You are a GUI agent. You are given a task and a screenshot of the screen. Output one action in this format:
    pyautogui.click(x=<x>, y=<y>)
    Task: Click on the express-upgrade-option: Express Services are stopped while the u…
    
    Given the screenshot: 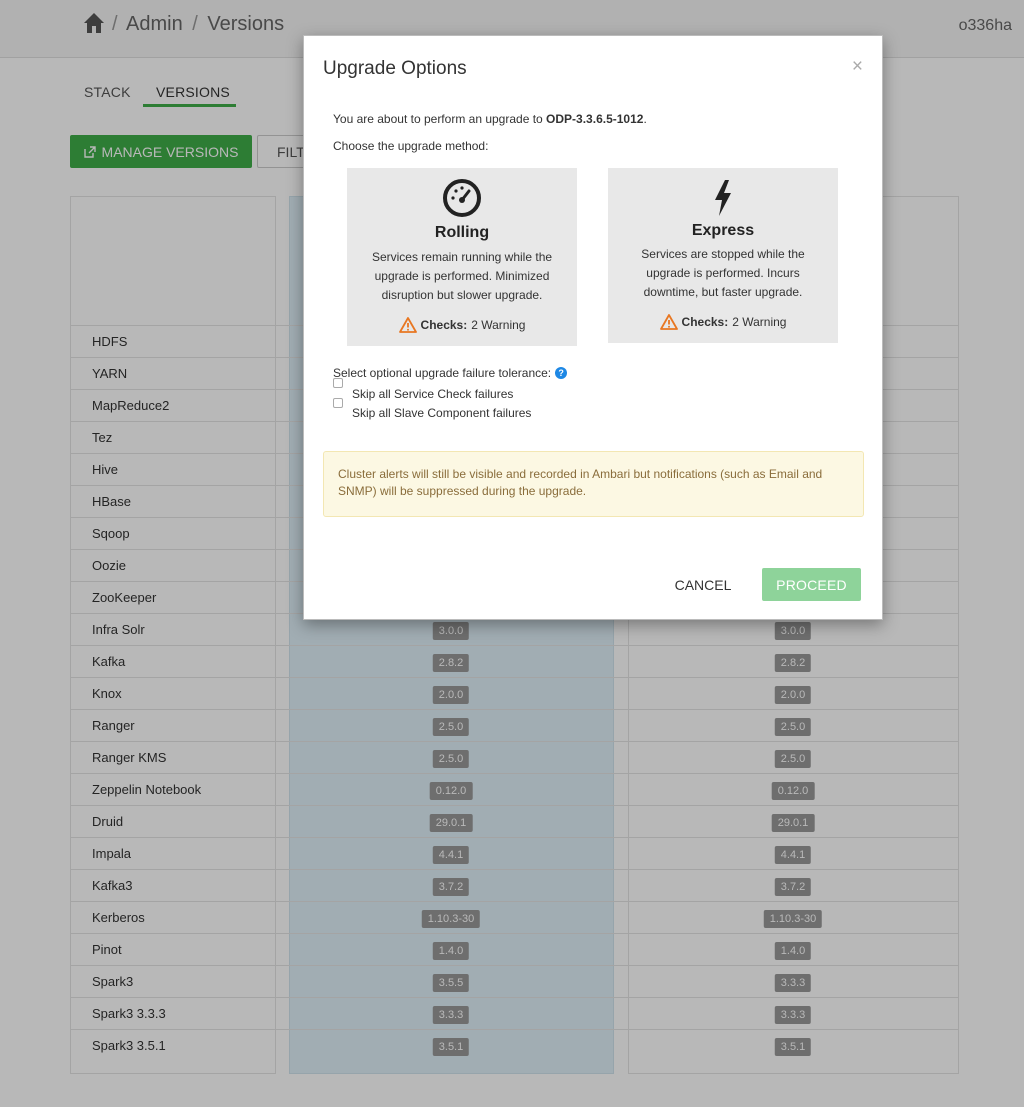 What is the action you would take?
    pyautogui.click(x=723, y=255)
    